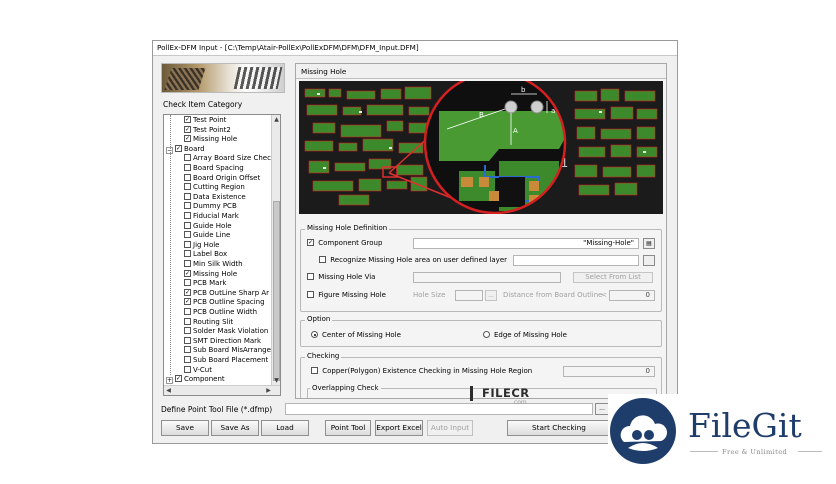 This screenshot has width=836, height=484. Describe the element at coordinates (285, 428) in the screenshot. I see `load-button: Load` at that location.